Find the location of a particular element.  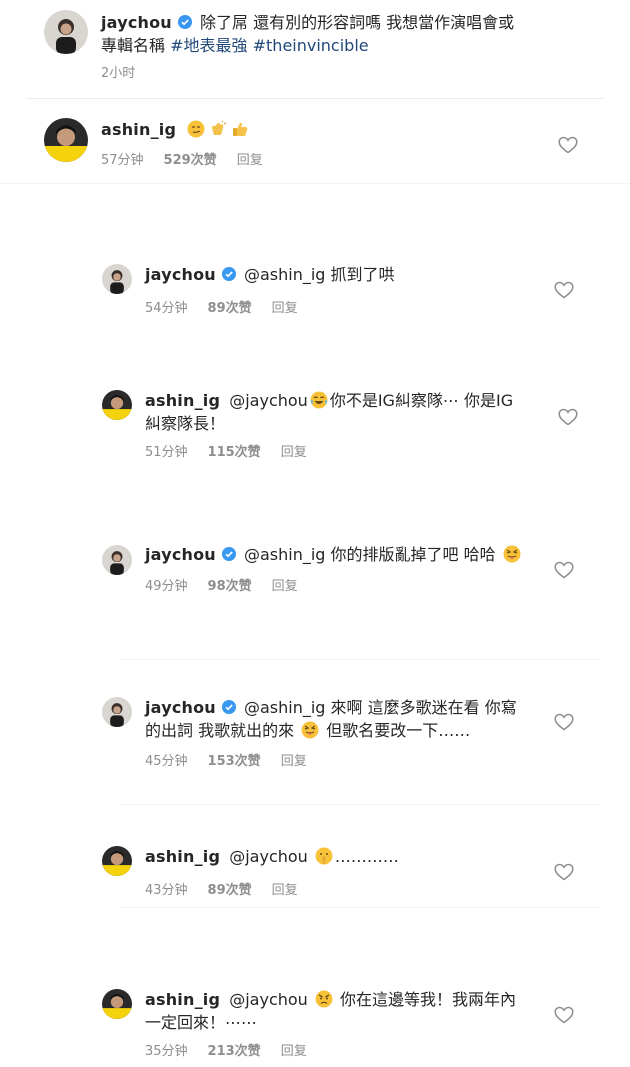

comment-time: 45分钟 is located at coordinates (166, 761).